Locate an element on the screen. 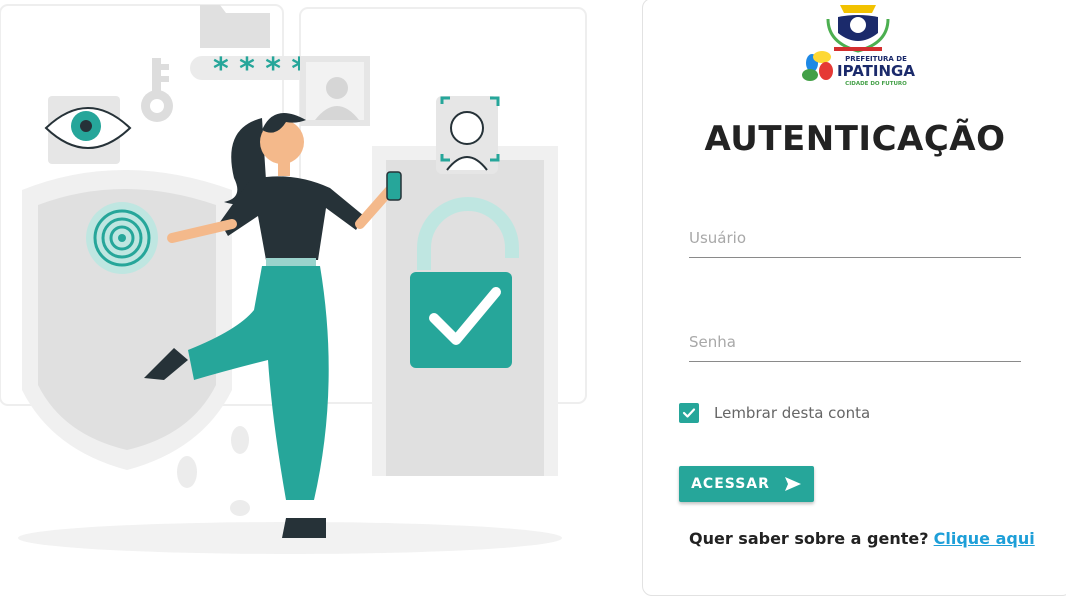 This screenshot has height=596, width=1066. about-question: Quer saber sobre a gente? is located at coordinates (809, 538).